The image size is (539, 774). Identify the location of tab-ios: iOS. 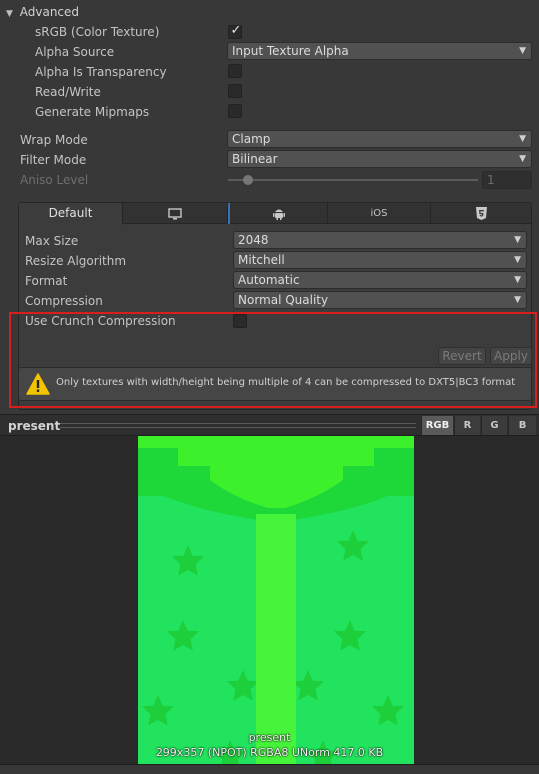
(379, 213).